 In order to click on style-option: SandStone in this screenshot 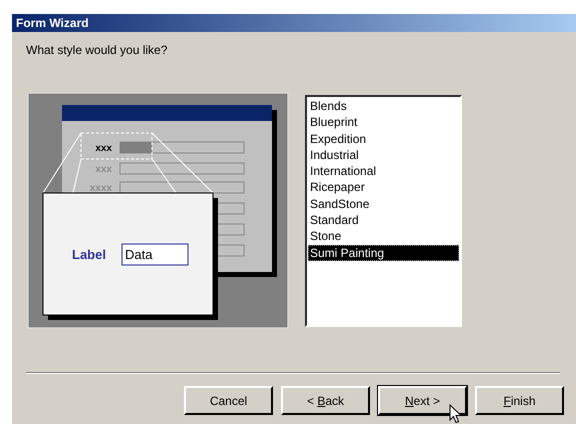, I will do `click(383, 204)`.